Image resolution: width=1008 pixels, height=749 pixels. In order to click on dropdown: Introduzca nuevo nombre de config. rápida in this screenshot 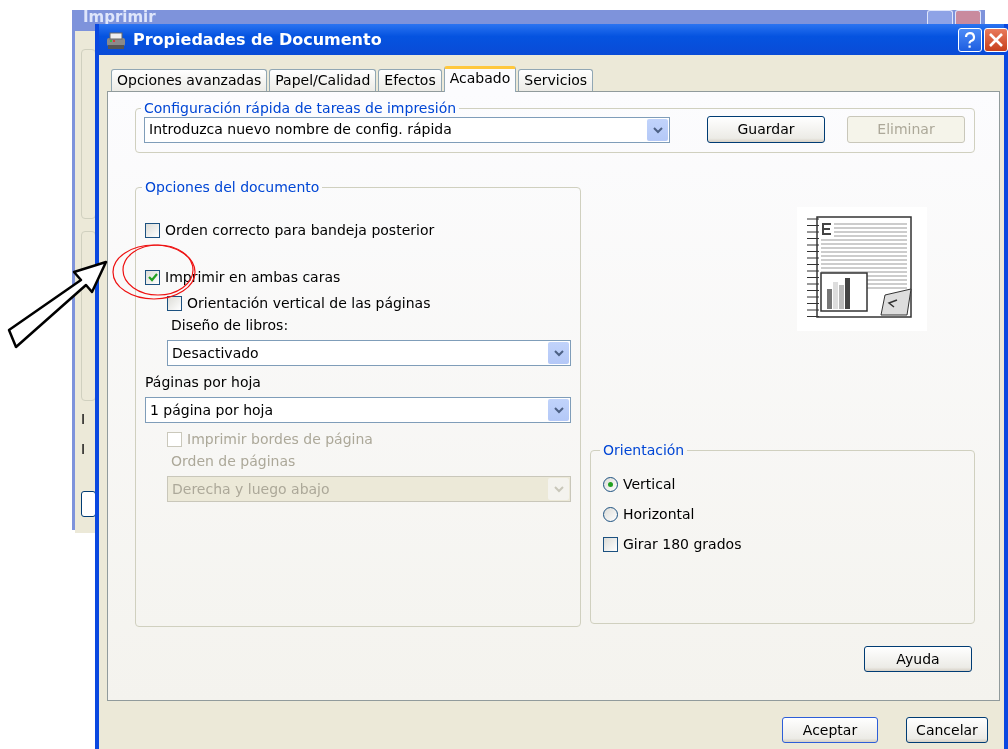, I will do `click(407, 129)`.